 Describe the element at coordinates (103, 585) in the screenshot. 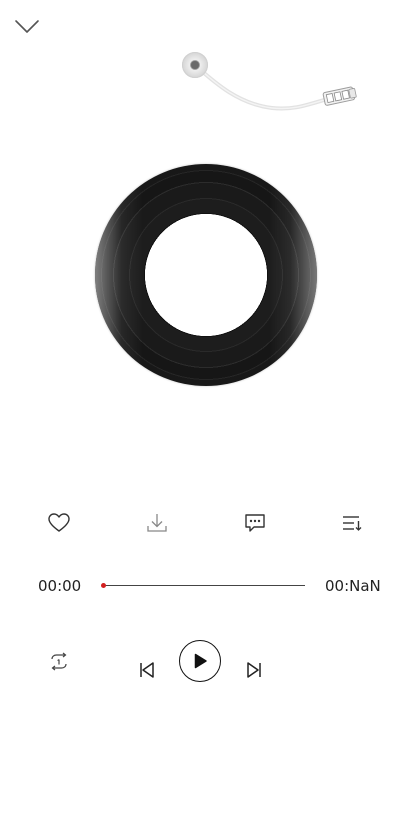

I see `progress-handle` at that location.